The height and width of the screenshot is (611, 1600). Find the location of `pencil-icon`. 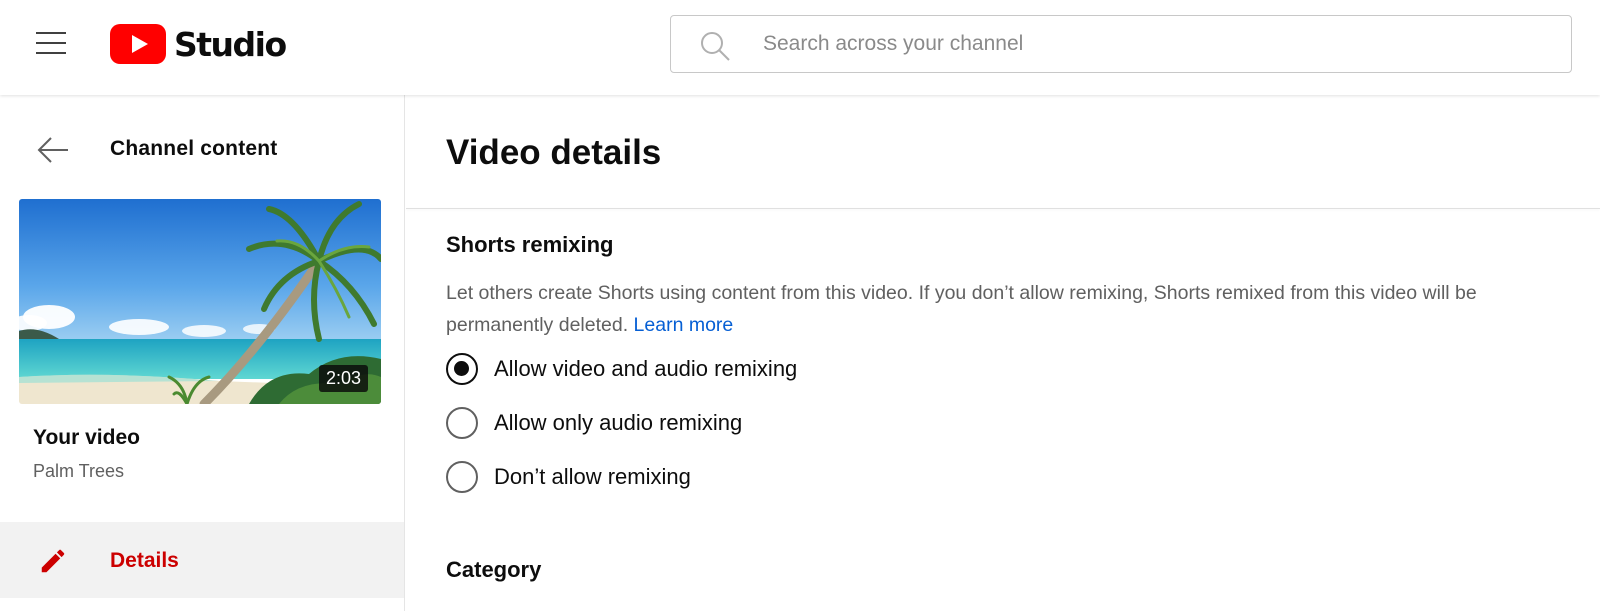

pencil-icon is located at coordinates (53, 561).